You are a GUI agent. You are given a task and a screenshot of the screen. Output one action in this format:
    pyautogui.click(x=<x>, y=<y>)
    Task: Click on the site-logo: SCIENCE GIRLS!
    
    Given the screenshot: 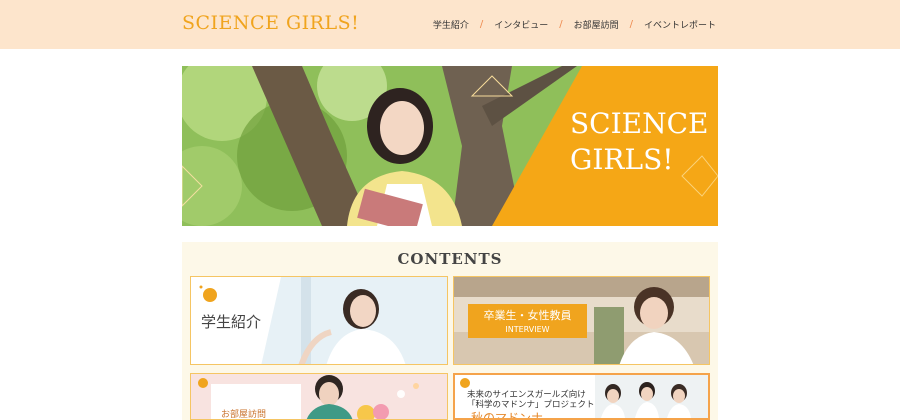 What is the action you would take?
    pyautogui.click(x=270, y=23)
    